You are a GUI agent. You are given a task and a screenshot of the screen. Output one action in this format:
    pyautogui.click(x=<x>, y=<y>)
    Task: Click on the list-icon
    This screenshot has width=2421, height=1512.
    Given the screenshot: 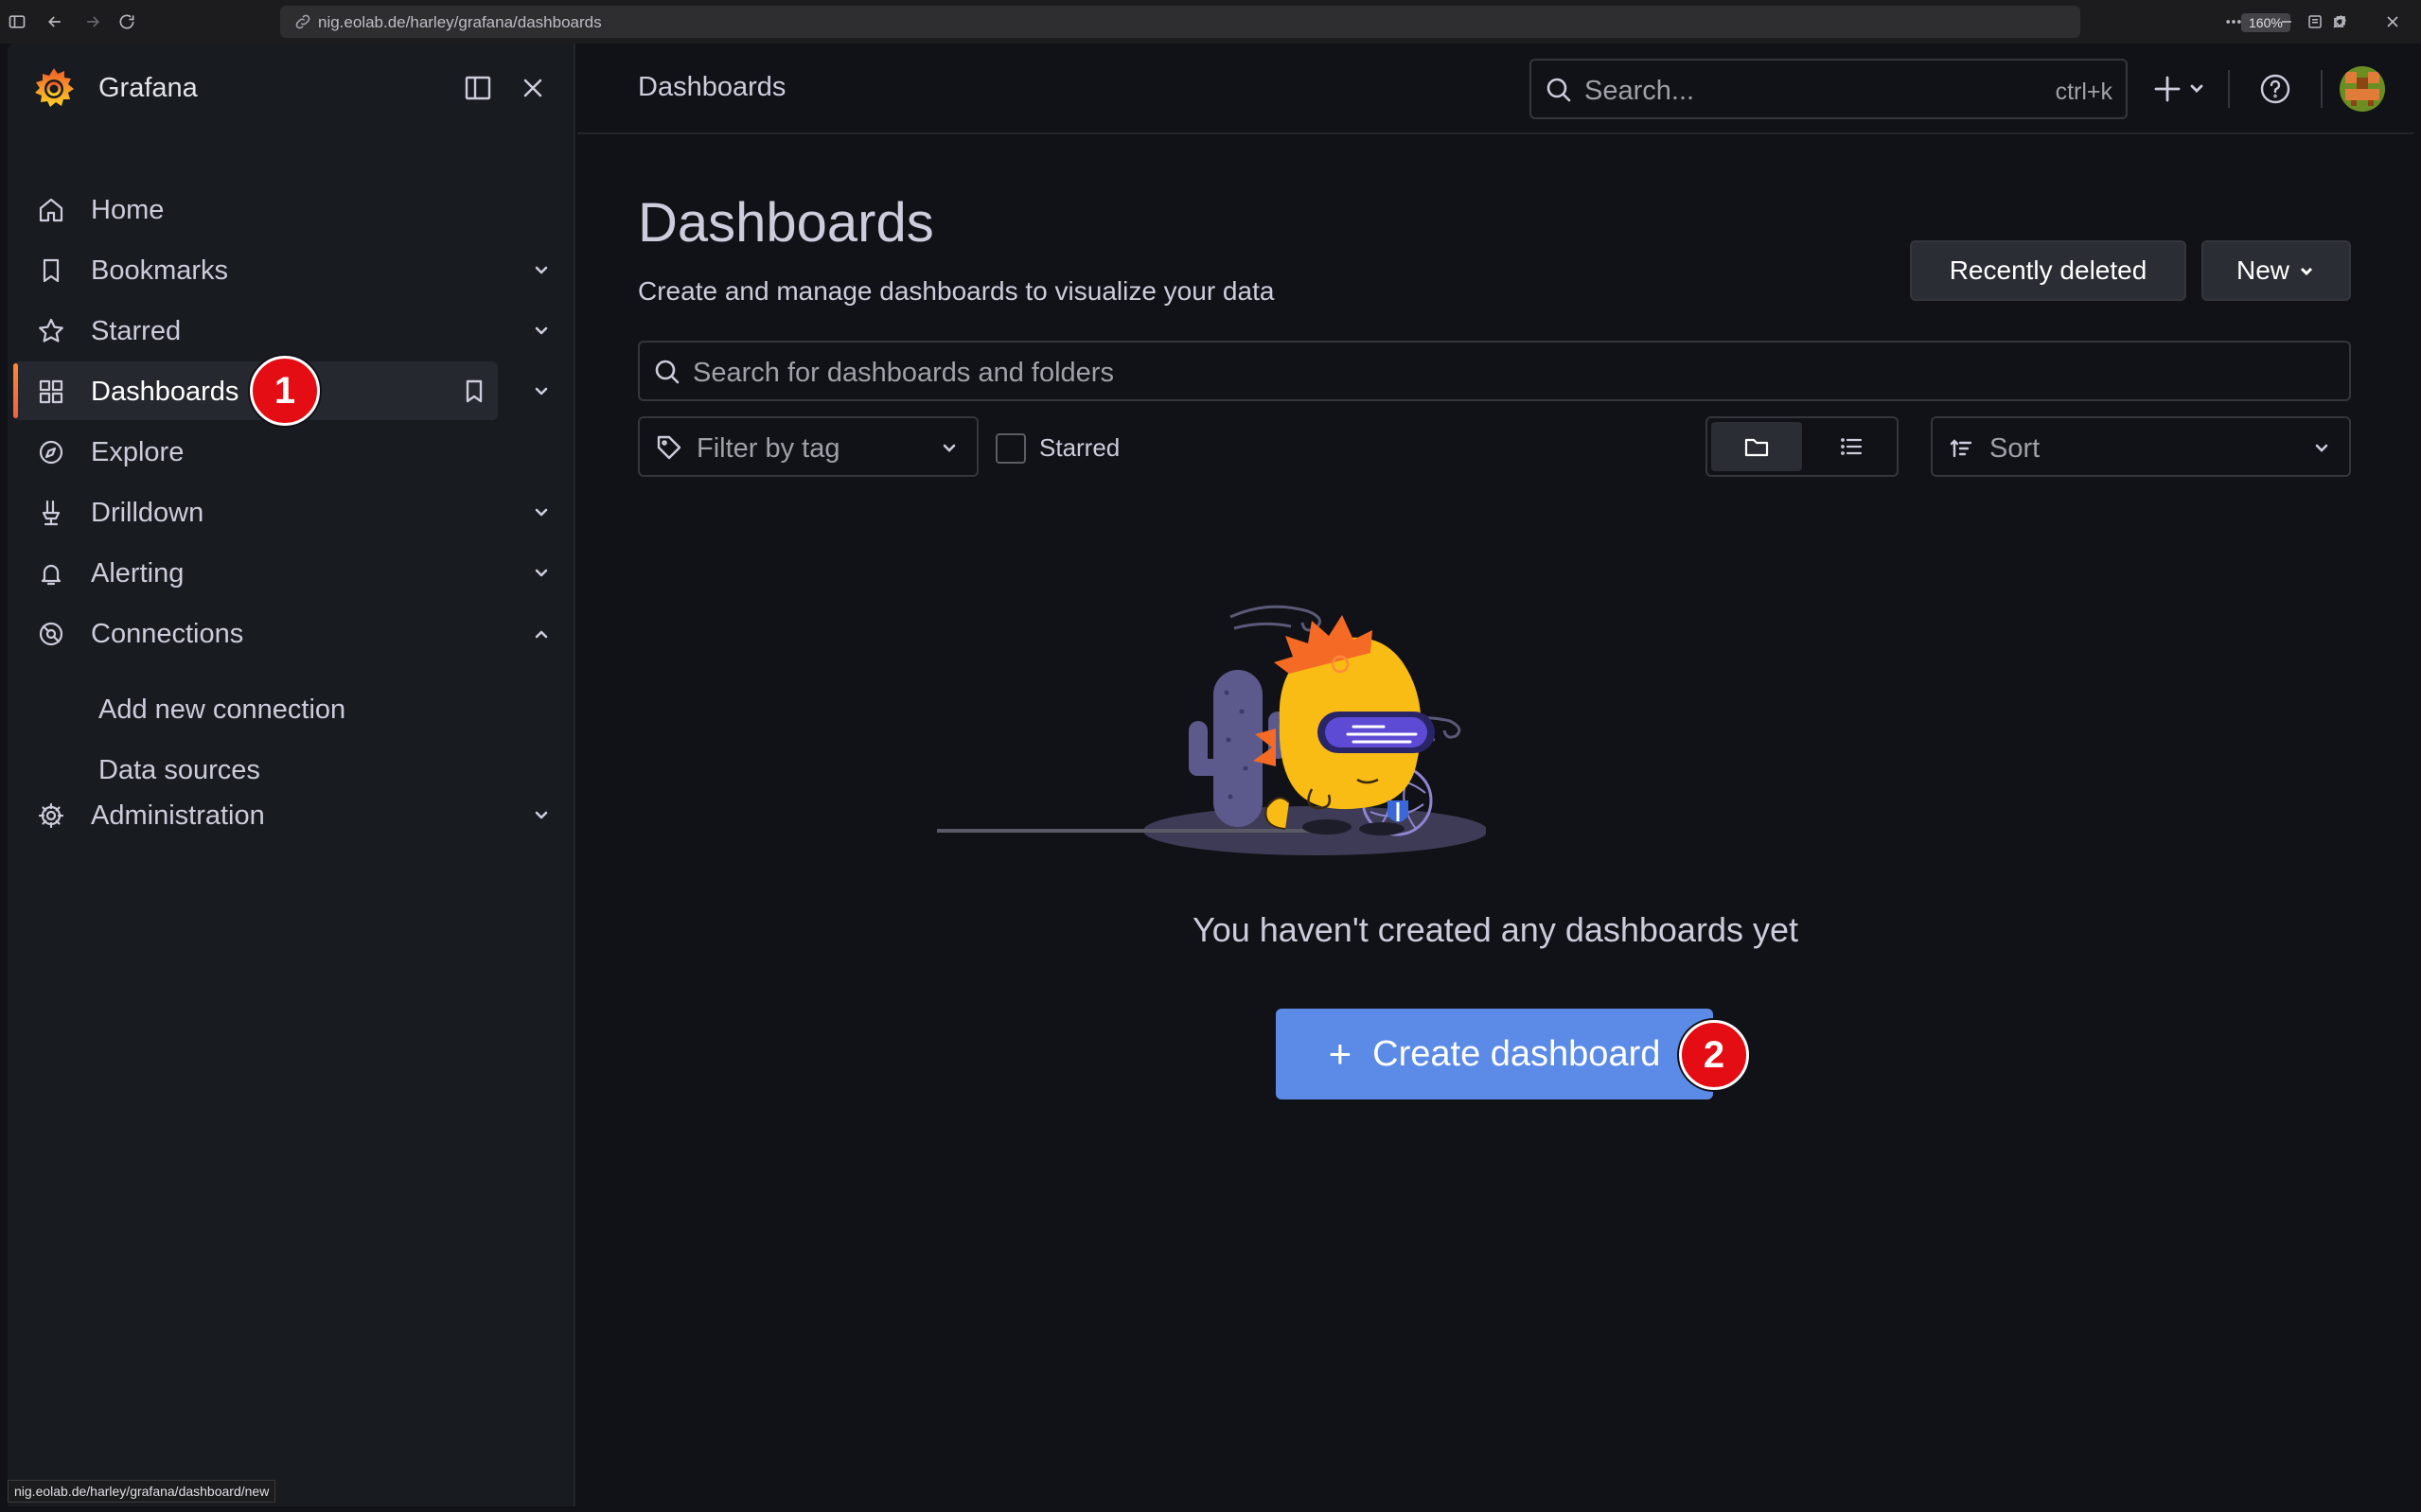 What is the action you would take?
    pyautogui.click(x=1852, y=446)
    